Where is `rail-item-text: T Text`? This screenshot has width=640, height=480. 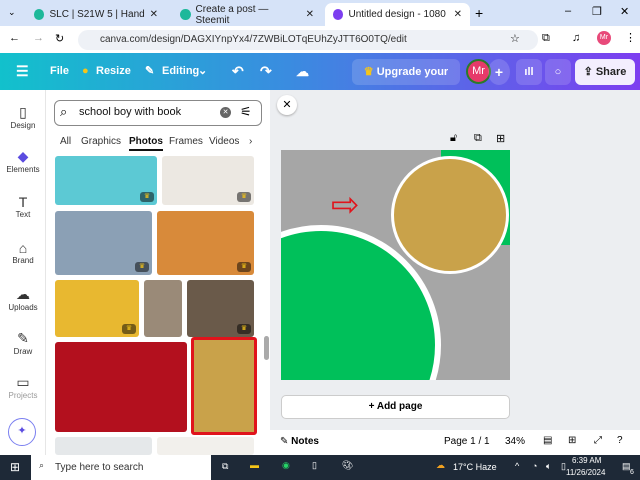 rail-item-text: T Text is located at coordinates (23, 206).